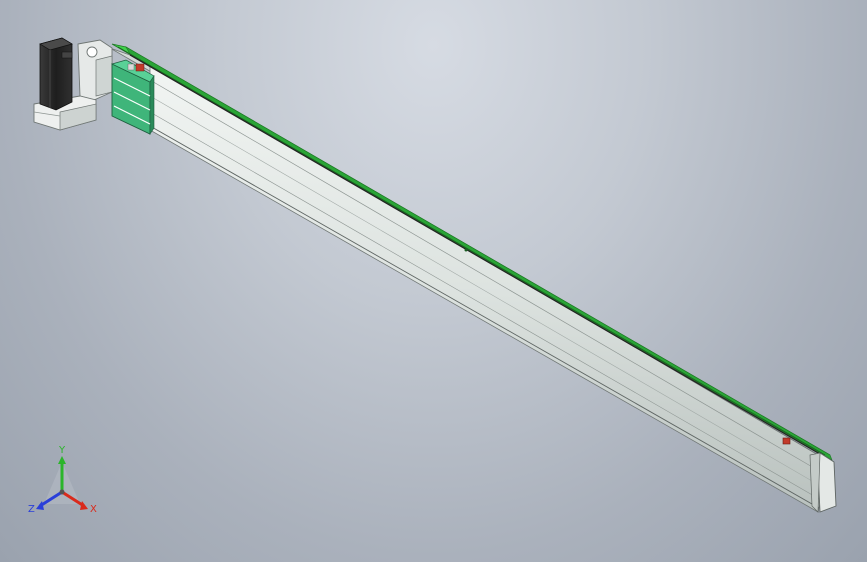 This screenshot has width=867, height=562. I want to click on x-axis-arrowhead, so click(84, 505).